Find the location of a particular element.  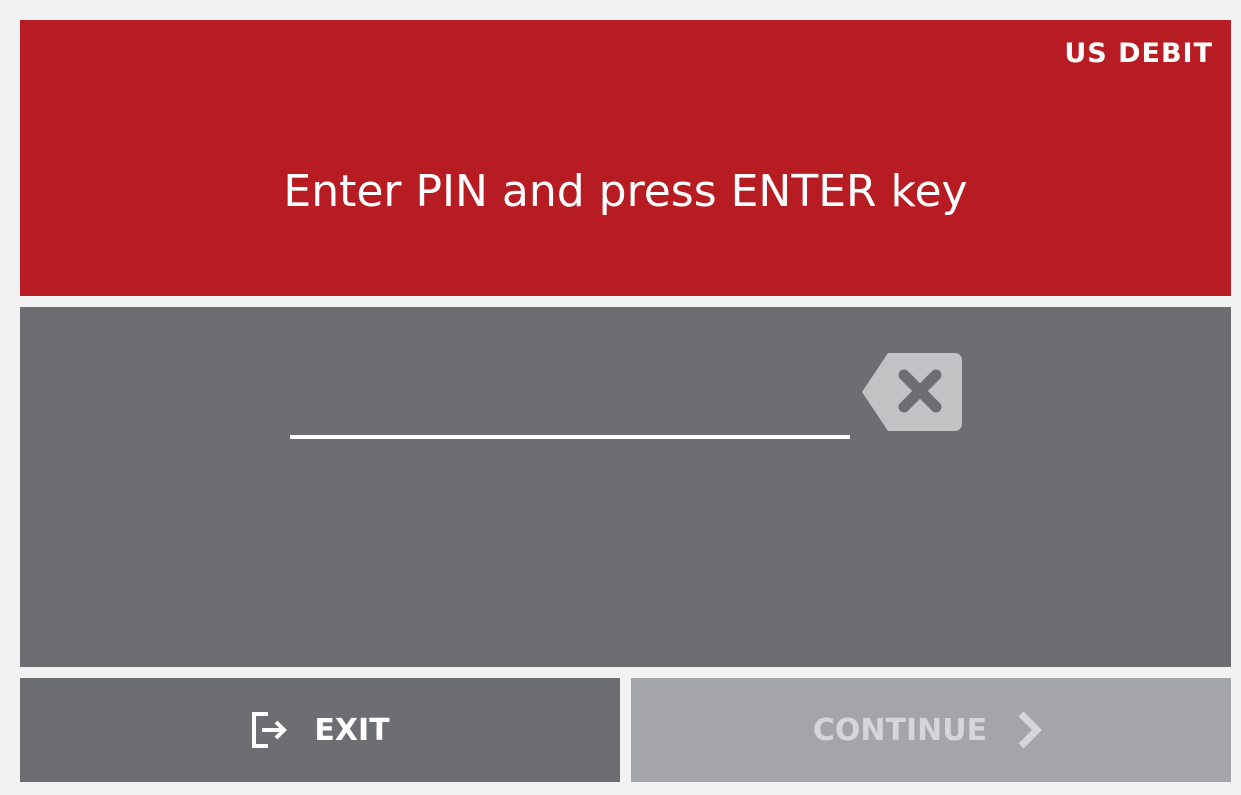

backspace-clear-icon is located at coordinates (912, 392).